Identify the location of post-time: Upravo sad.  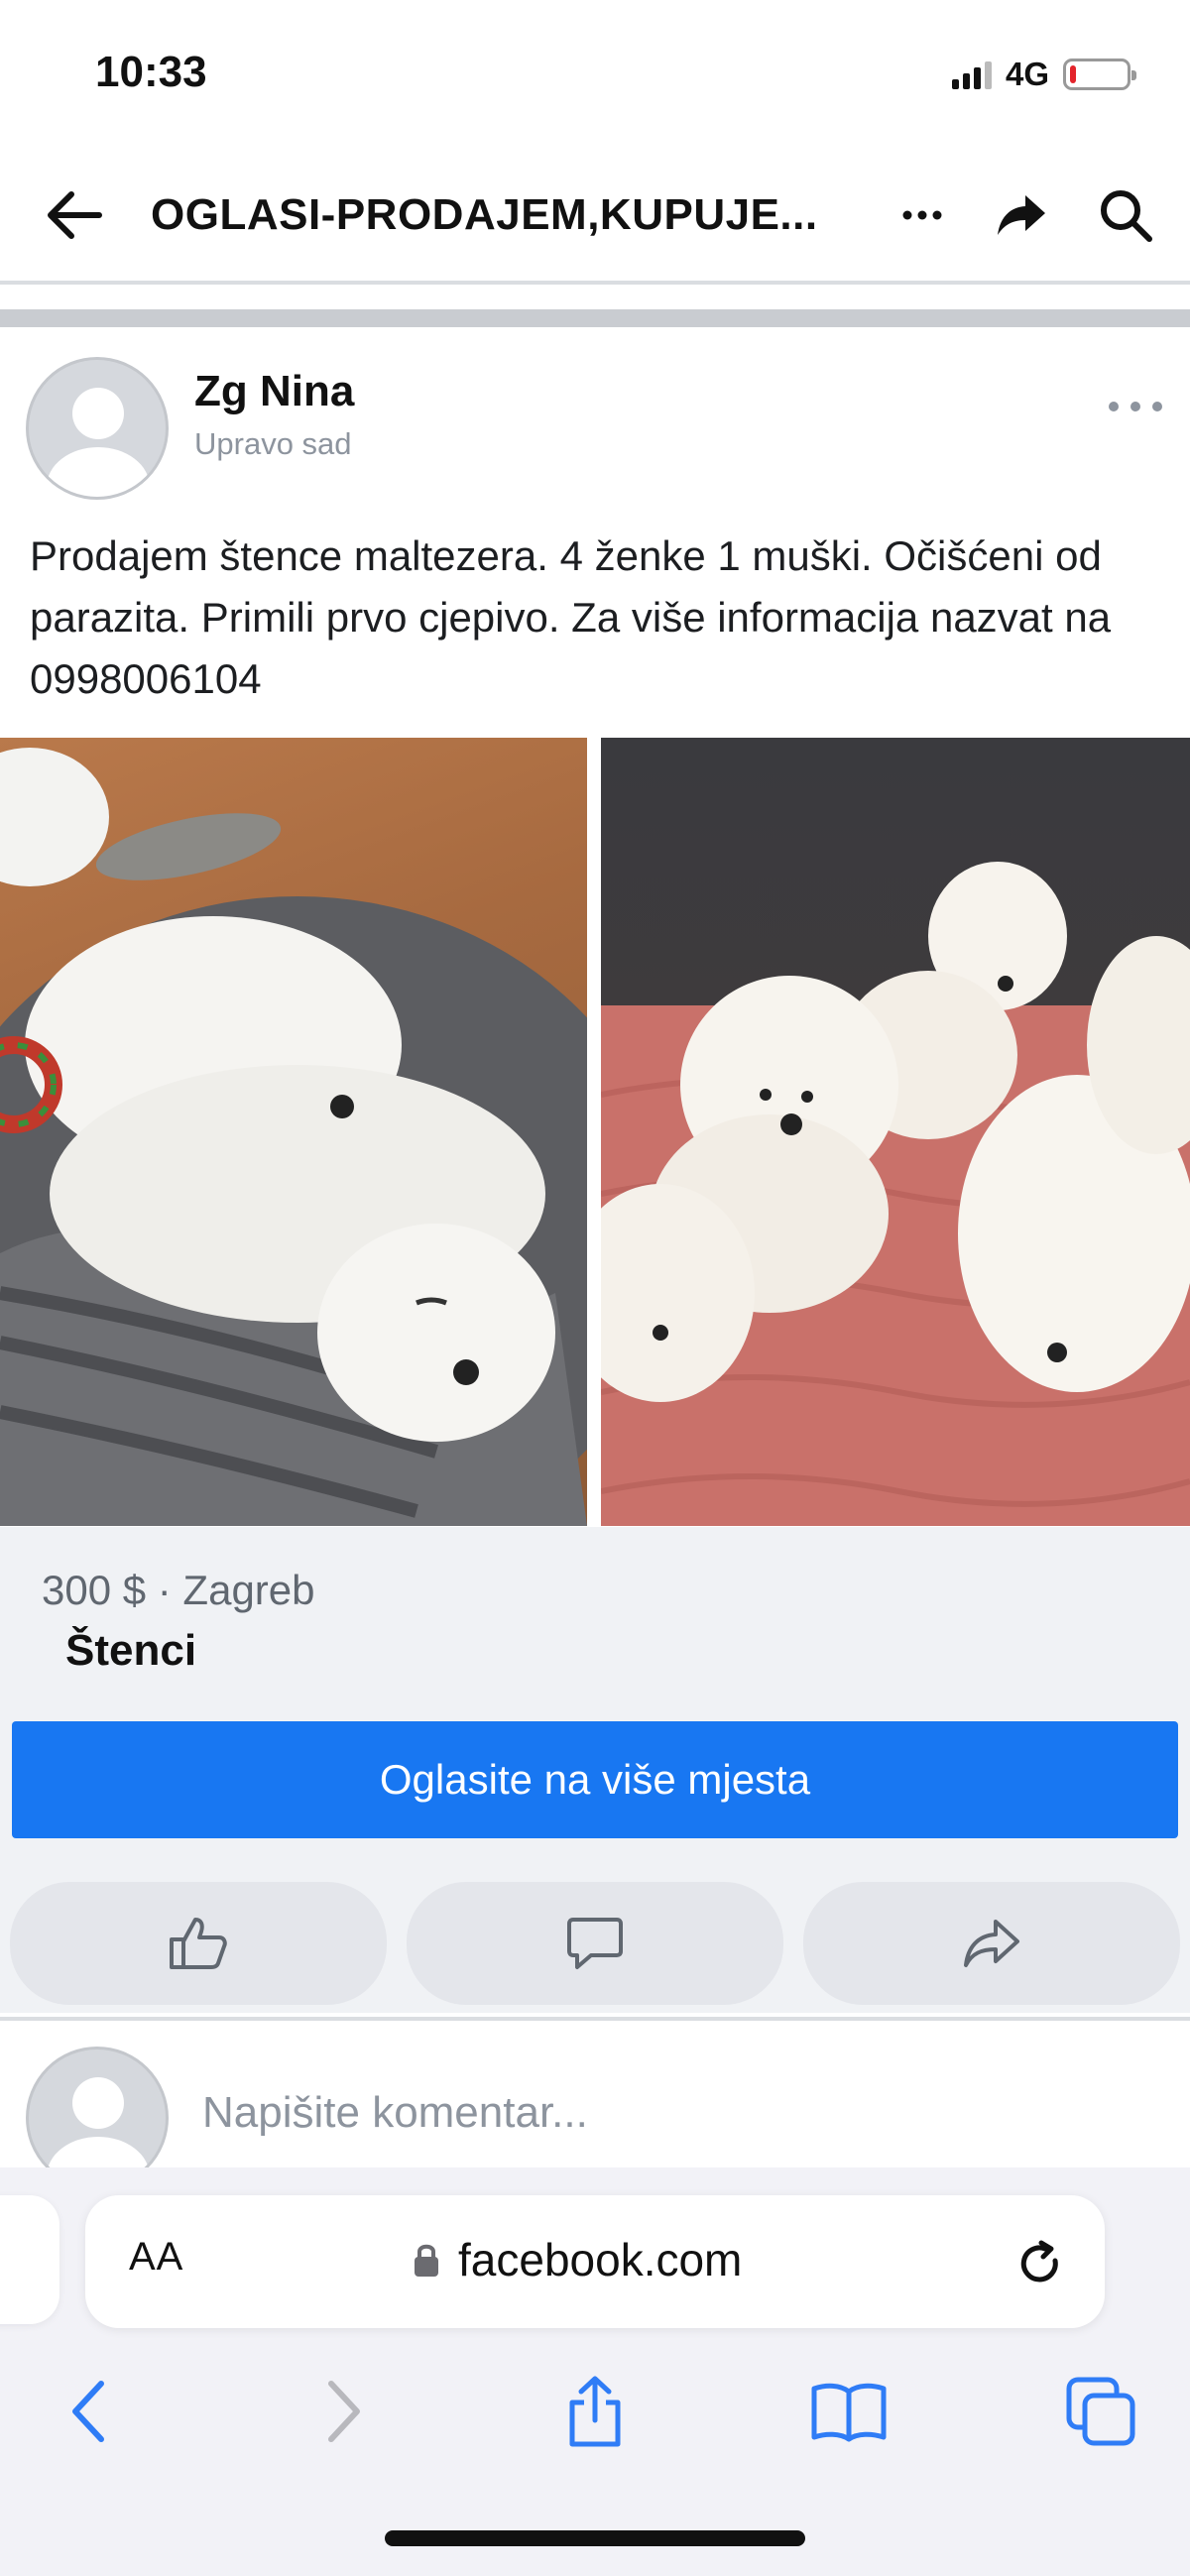
(273, 444).